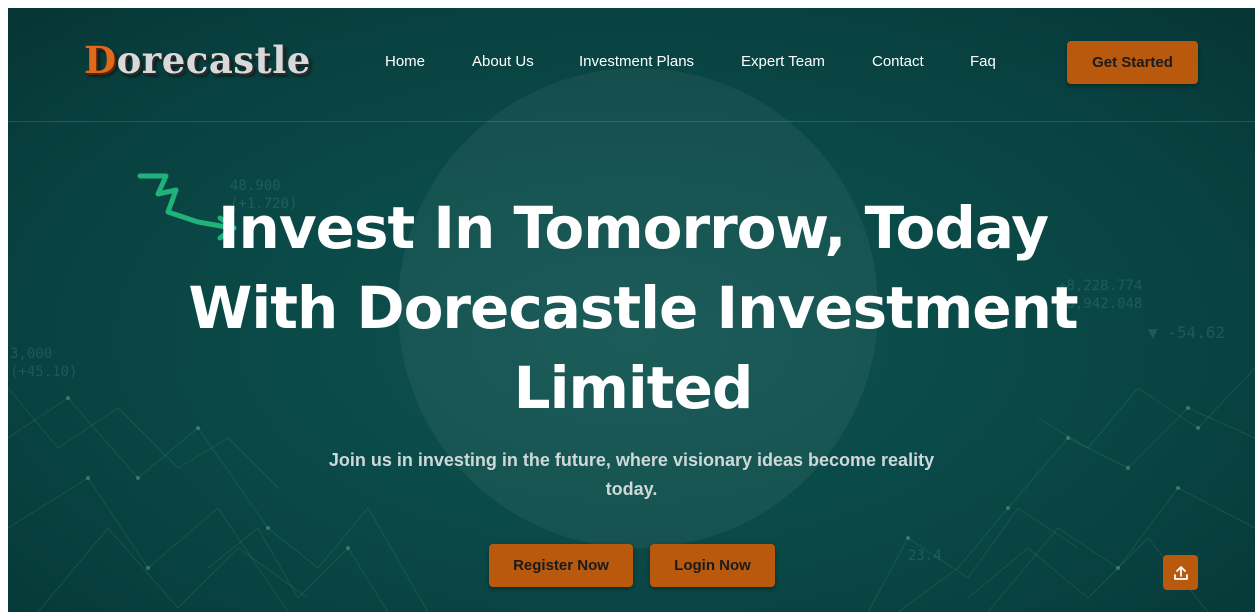 The height and width of the screenshot is (612, 1255). What do you see at coordinates (1187, 332) in the screenshot?
I see `background-ticker: ▼ -54.62` at bounding box center [1187, 332].